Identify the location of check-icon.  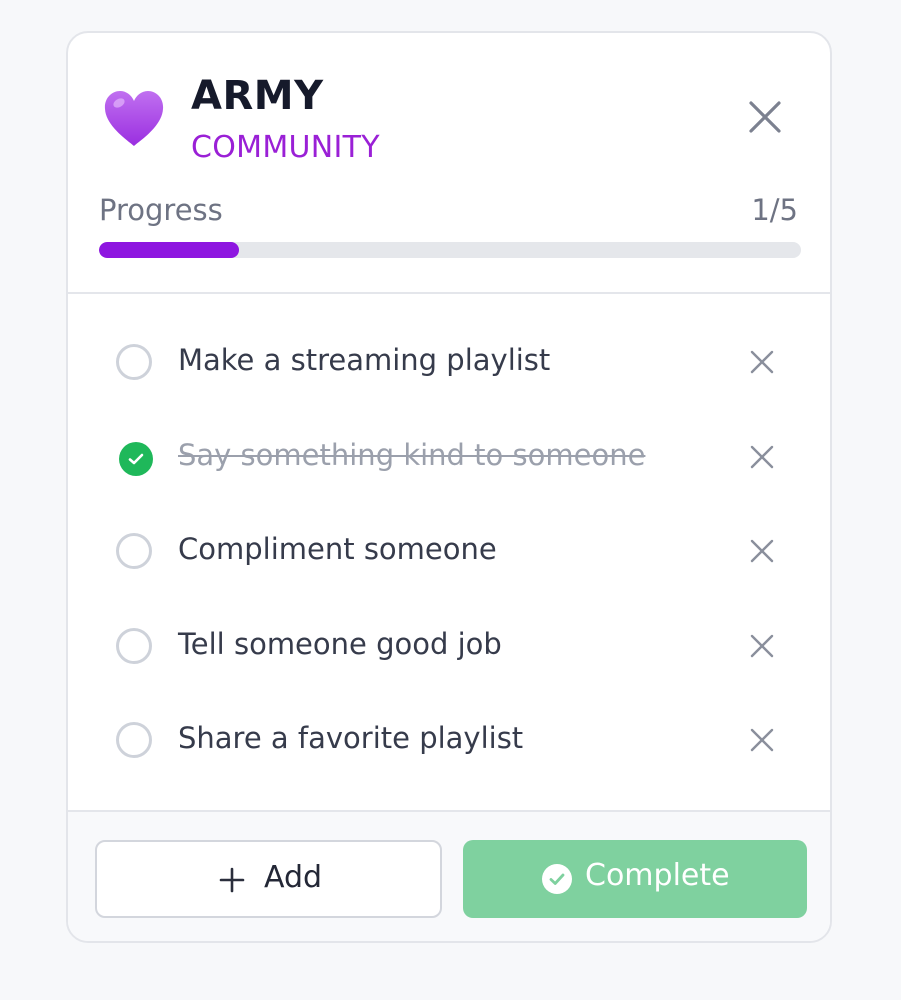
(136, 458).